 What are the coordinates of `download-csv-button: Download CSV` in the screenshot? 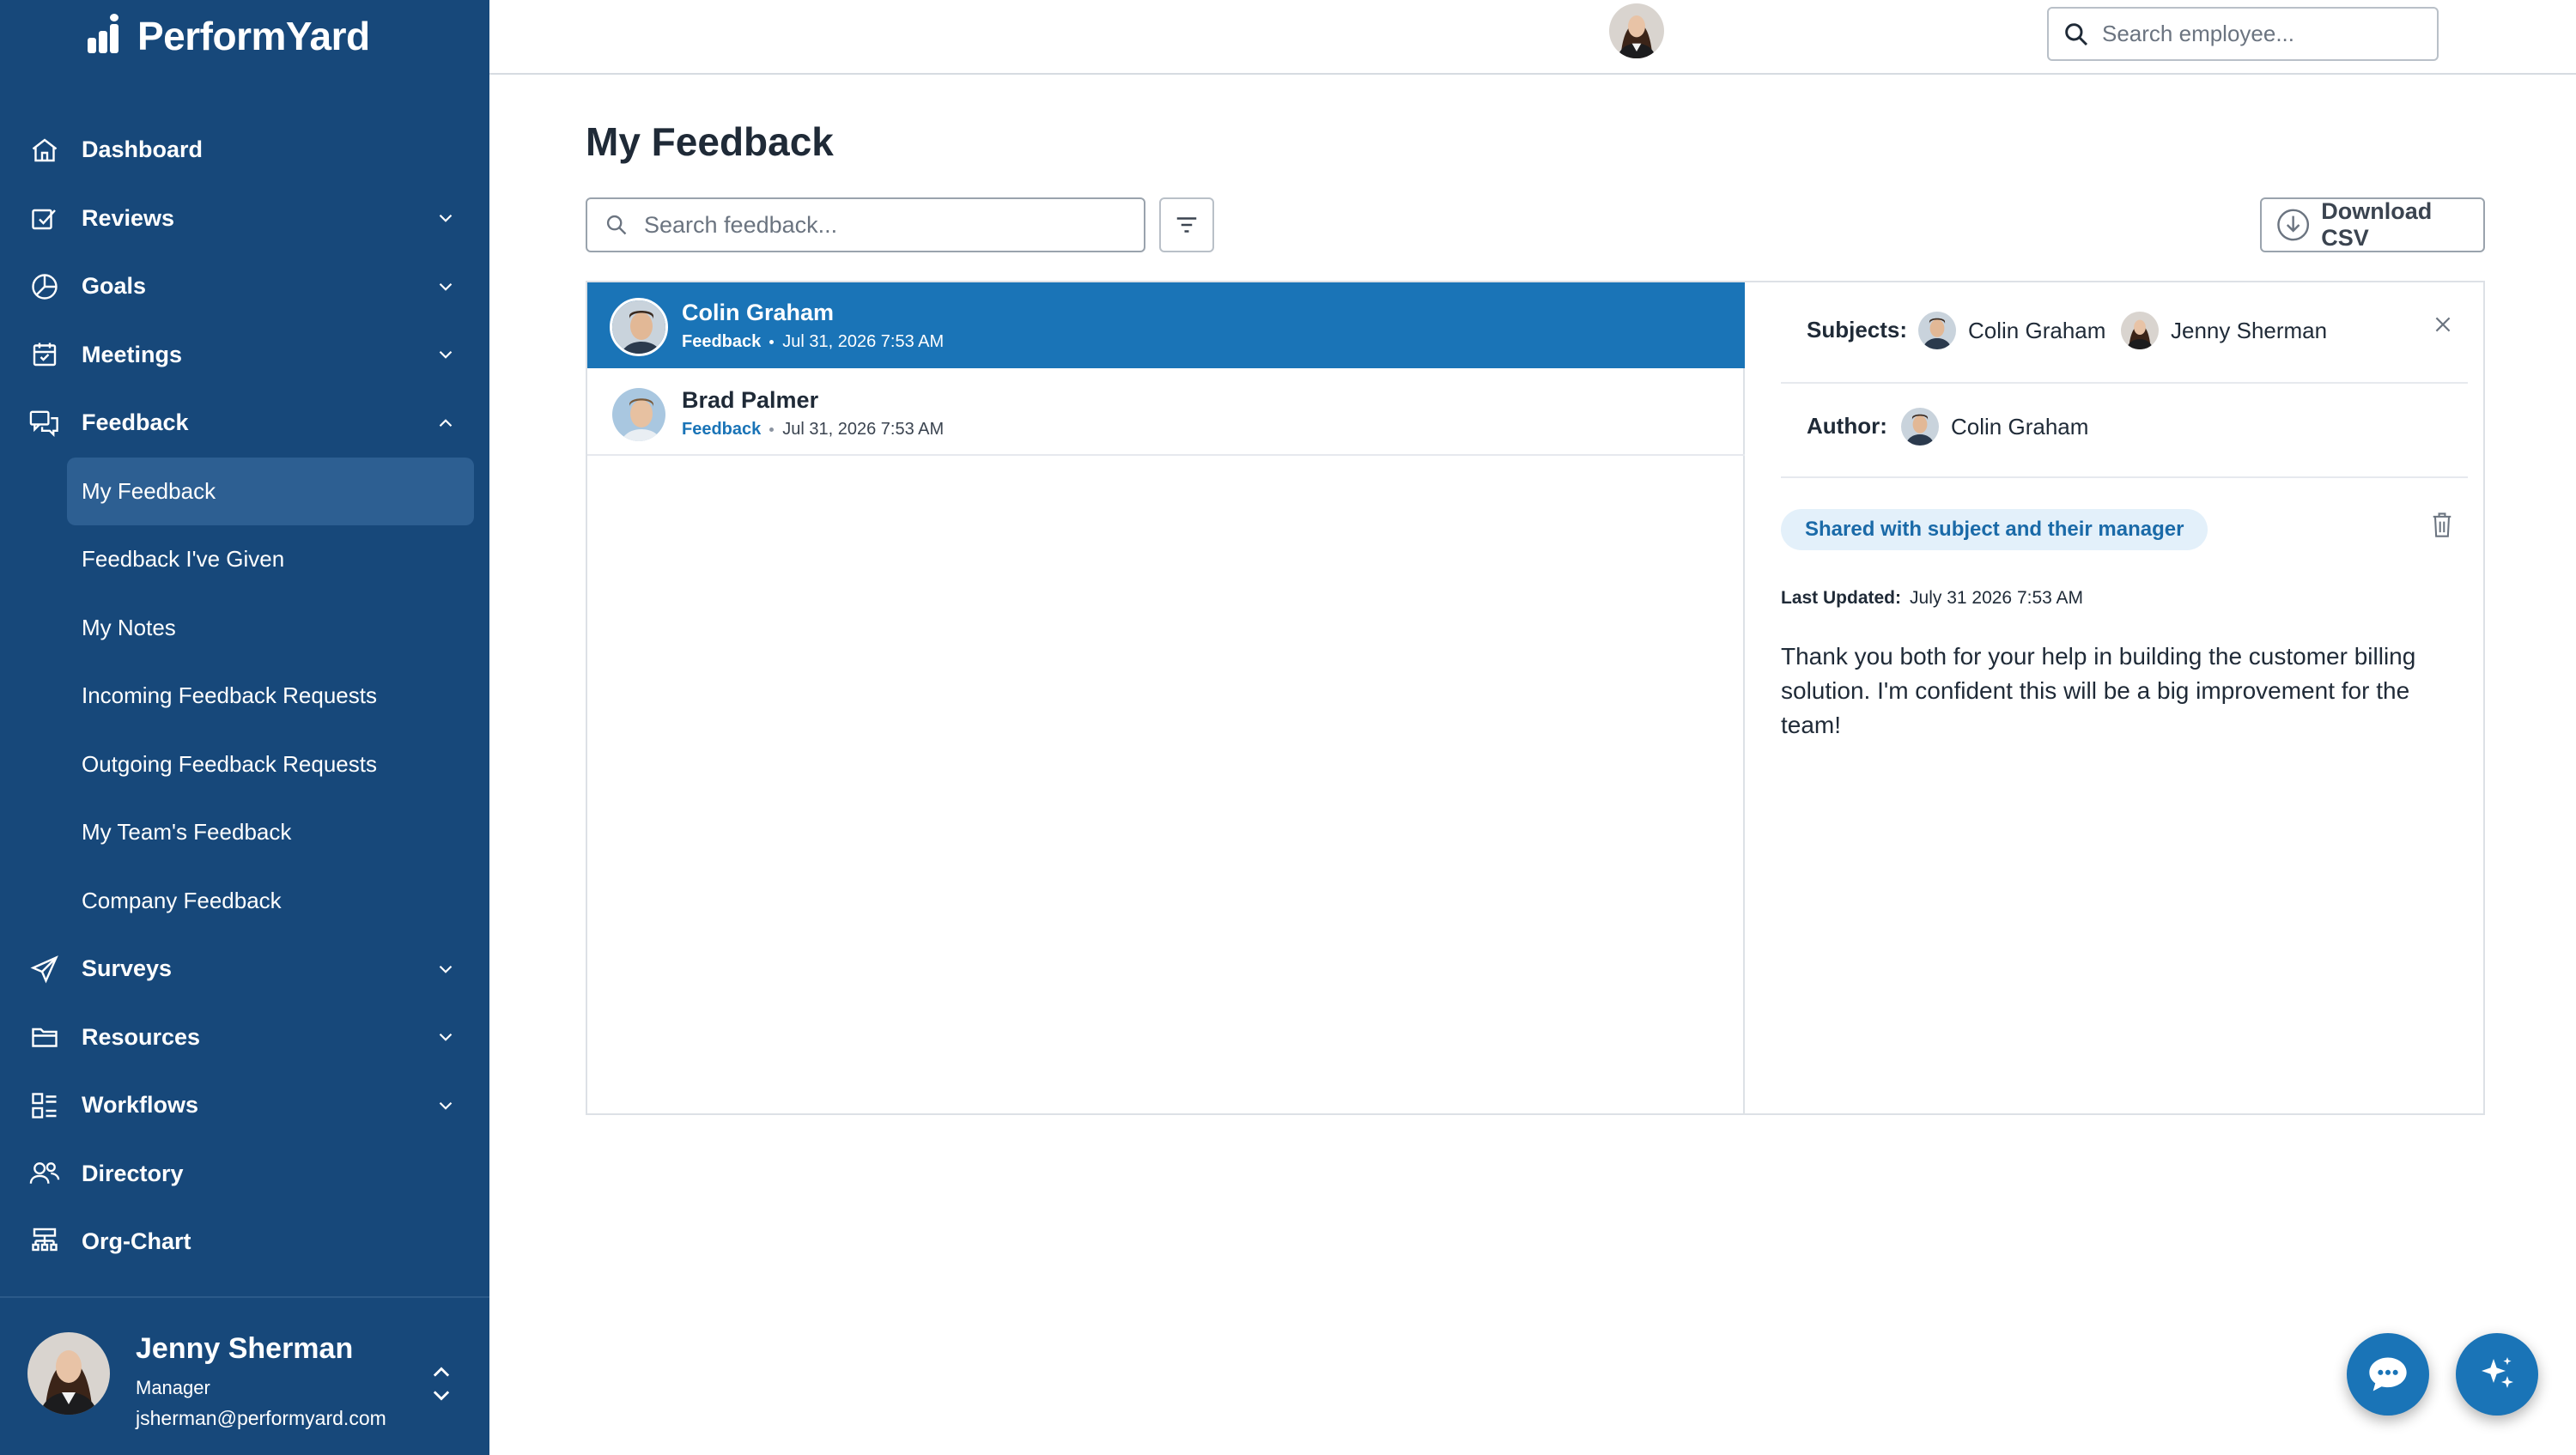 It's located at (2372, 224).